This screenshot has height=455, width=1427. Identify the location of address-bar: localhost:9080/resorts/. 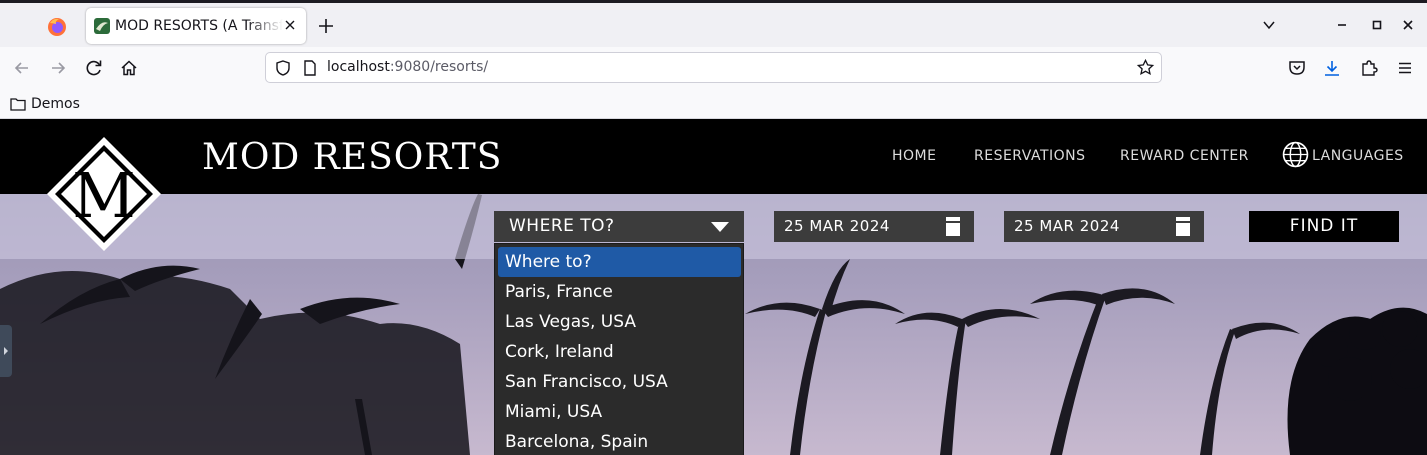
(713, 67).